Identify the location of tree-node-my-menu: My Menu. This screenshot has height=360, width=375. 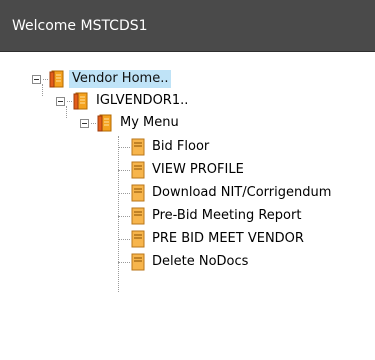
(131, 123).